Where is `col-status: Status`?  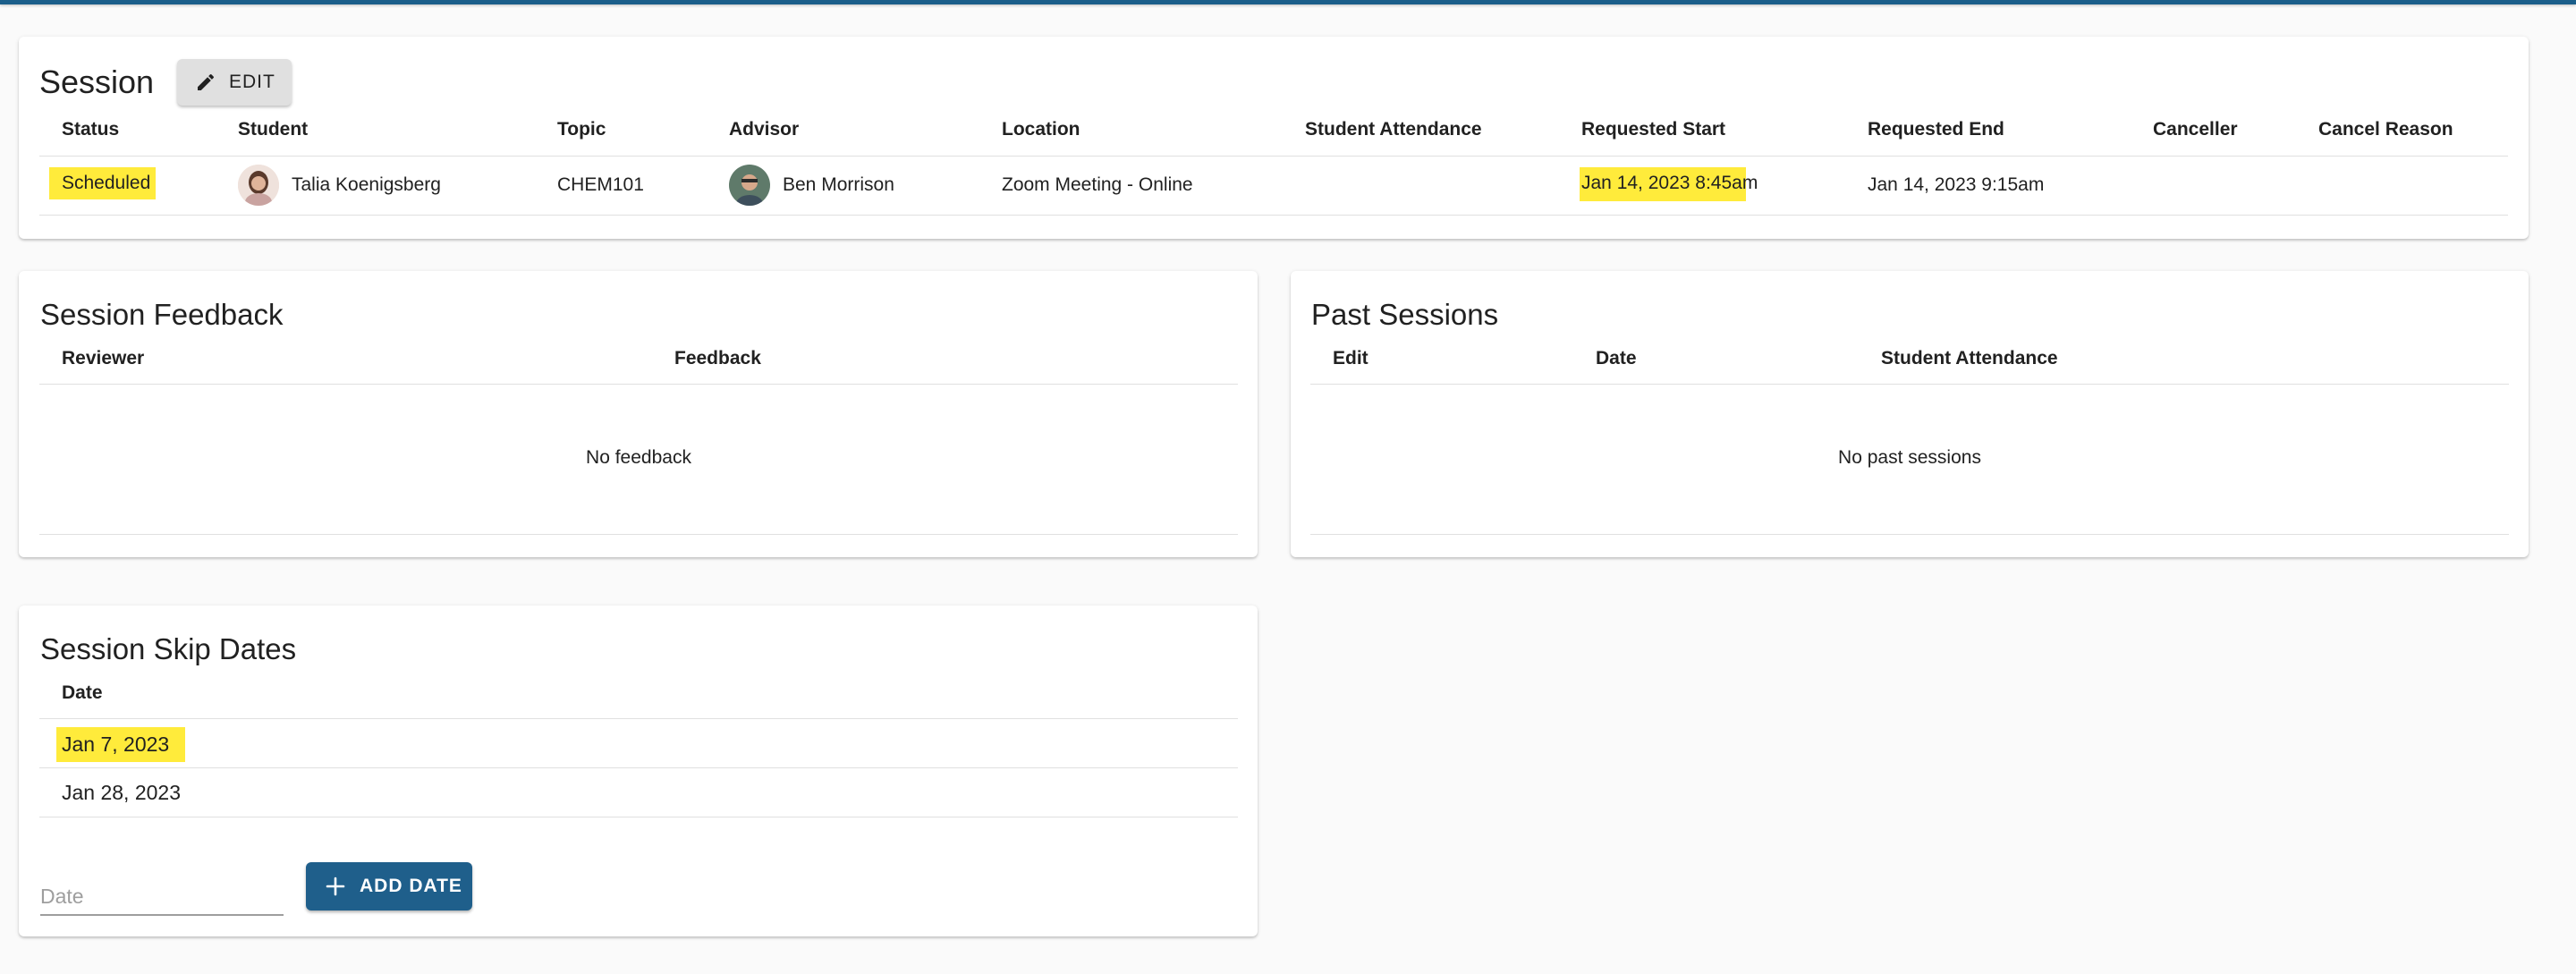 col-status: Status is located at coordinates (91, 129).